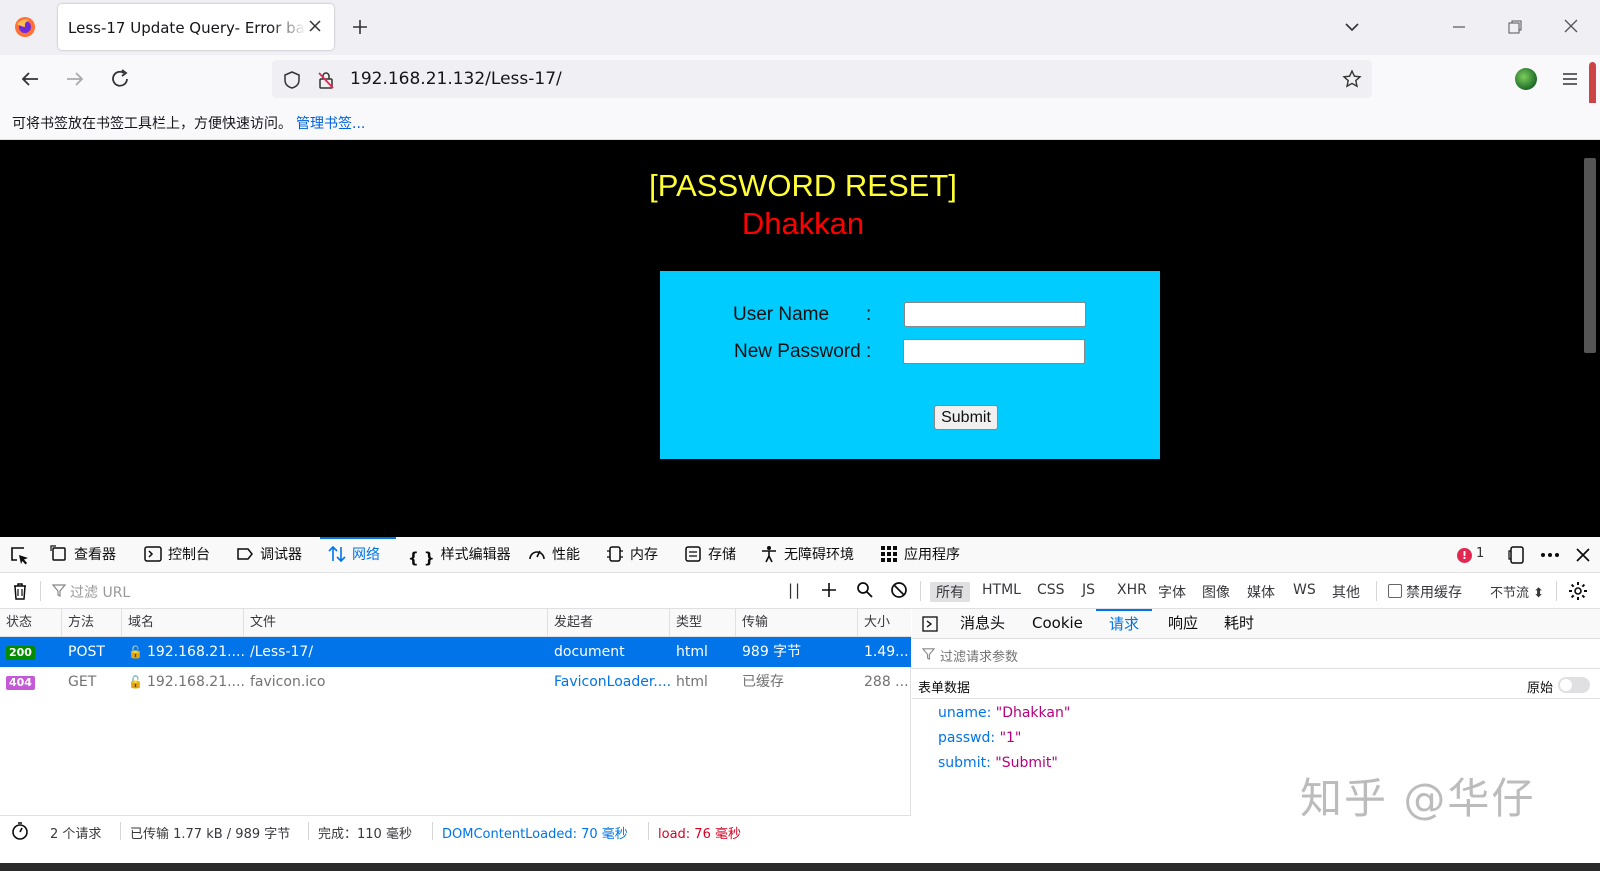 This screenshot has width=1600, height=871. Describe the element at coordinates (920, 555) in the screenshot. I see `tab-application: 应用程序` at that location.